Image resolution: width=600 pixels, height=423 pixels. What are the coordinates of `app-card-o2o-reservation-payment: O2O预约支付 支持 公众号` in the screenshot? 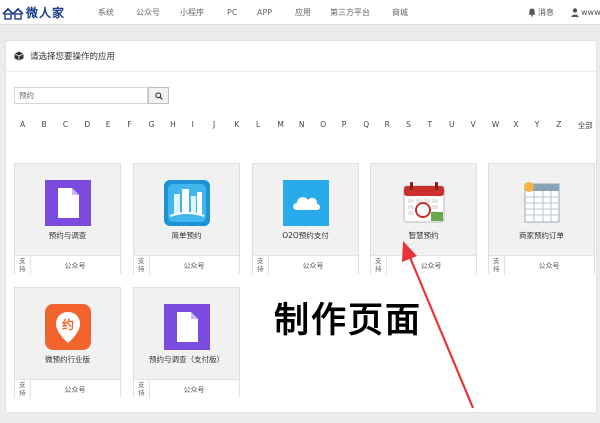 It's located at (305, 219).